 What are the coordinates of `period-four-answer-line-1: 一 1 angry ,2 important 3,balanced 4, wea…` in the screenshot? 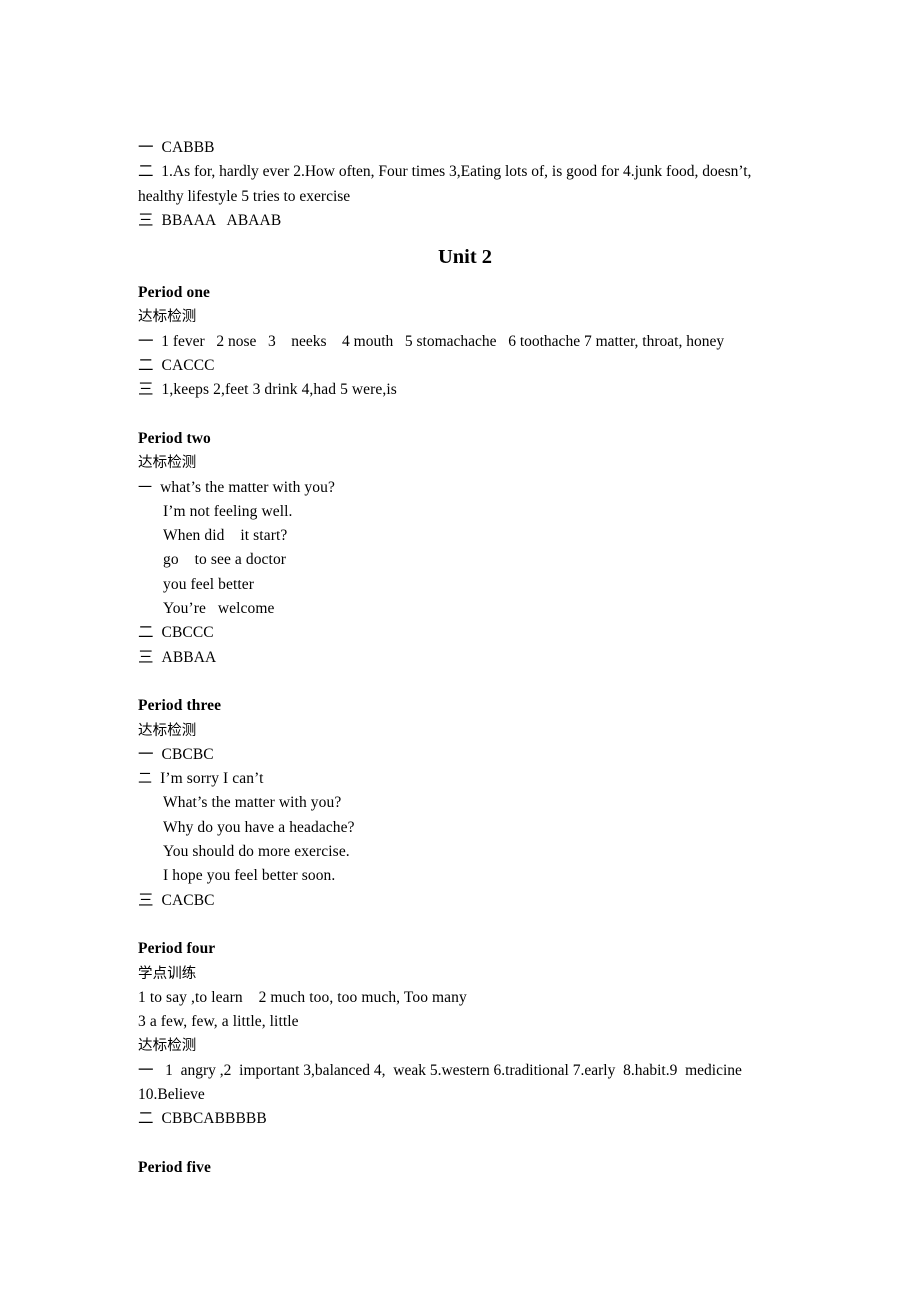 It's located at (442, 1082).